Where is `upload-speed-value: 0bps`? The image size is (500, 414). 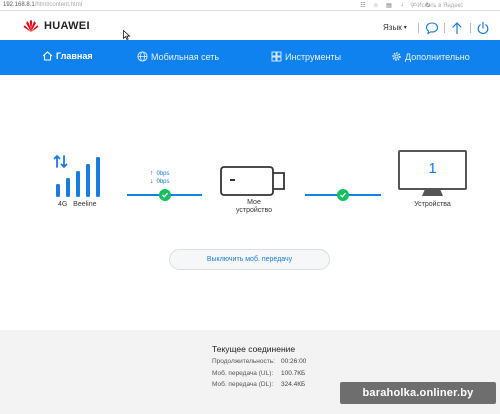 upload-speed-value: 0bps is located at coordinates (163, 173).